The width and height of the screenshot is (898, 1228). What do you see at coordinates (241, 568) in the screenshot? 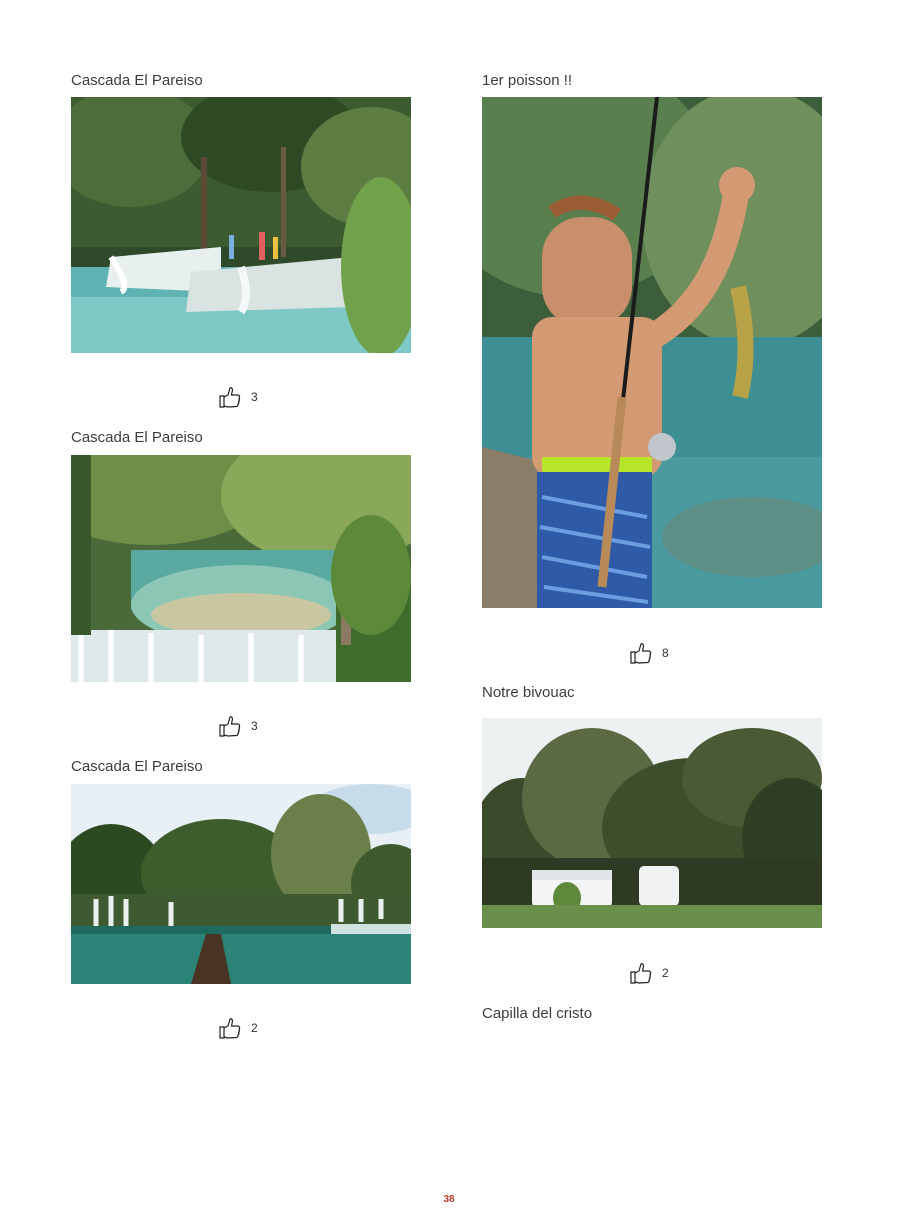
I see `waterfall-pools-photo` at bounding box center [241, 568].